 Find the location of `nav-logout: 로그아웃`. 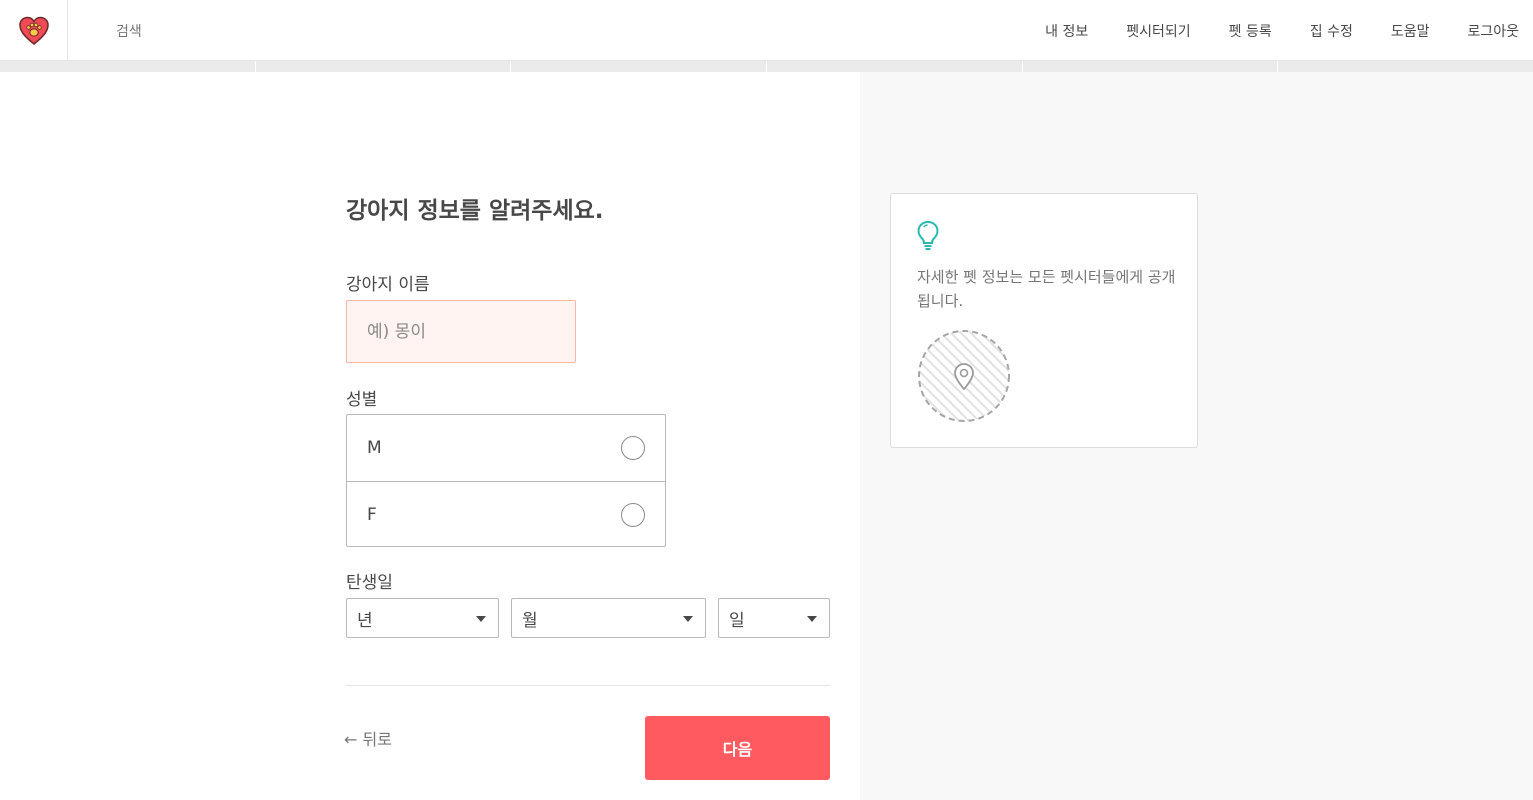

nav-logout: 로그아웃 is located at coordinates (1493, 31).